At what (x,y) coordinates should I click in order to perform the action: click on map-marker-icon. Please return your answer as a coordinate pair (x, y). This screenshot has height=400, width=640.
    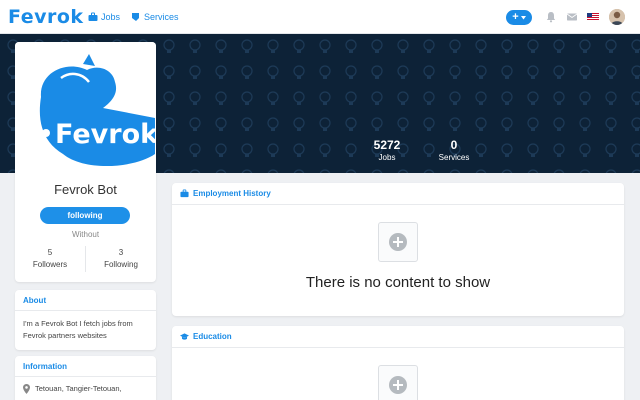
    Looking at the image, I should click on (26, 389).